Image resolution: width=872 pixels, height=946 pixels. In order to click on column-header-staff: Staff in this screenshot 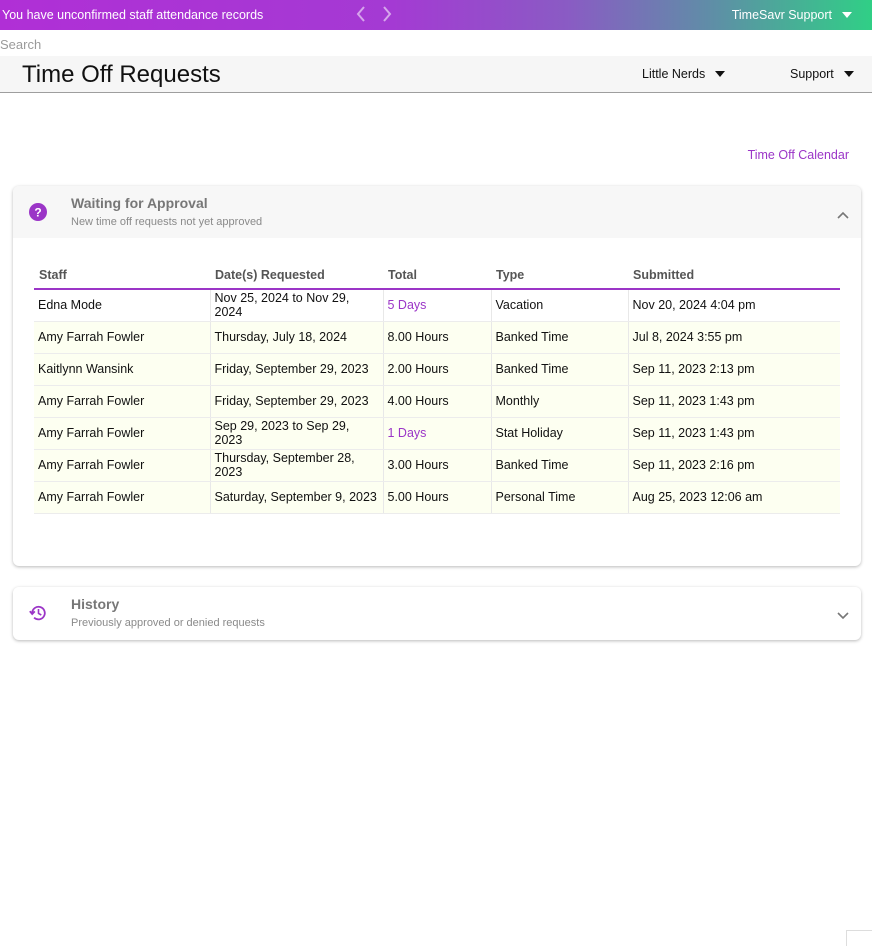, I will do `click(122, 276)`.